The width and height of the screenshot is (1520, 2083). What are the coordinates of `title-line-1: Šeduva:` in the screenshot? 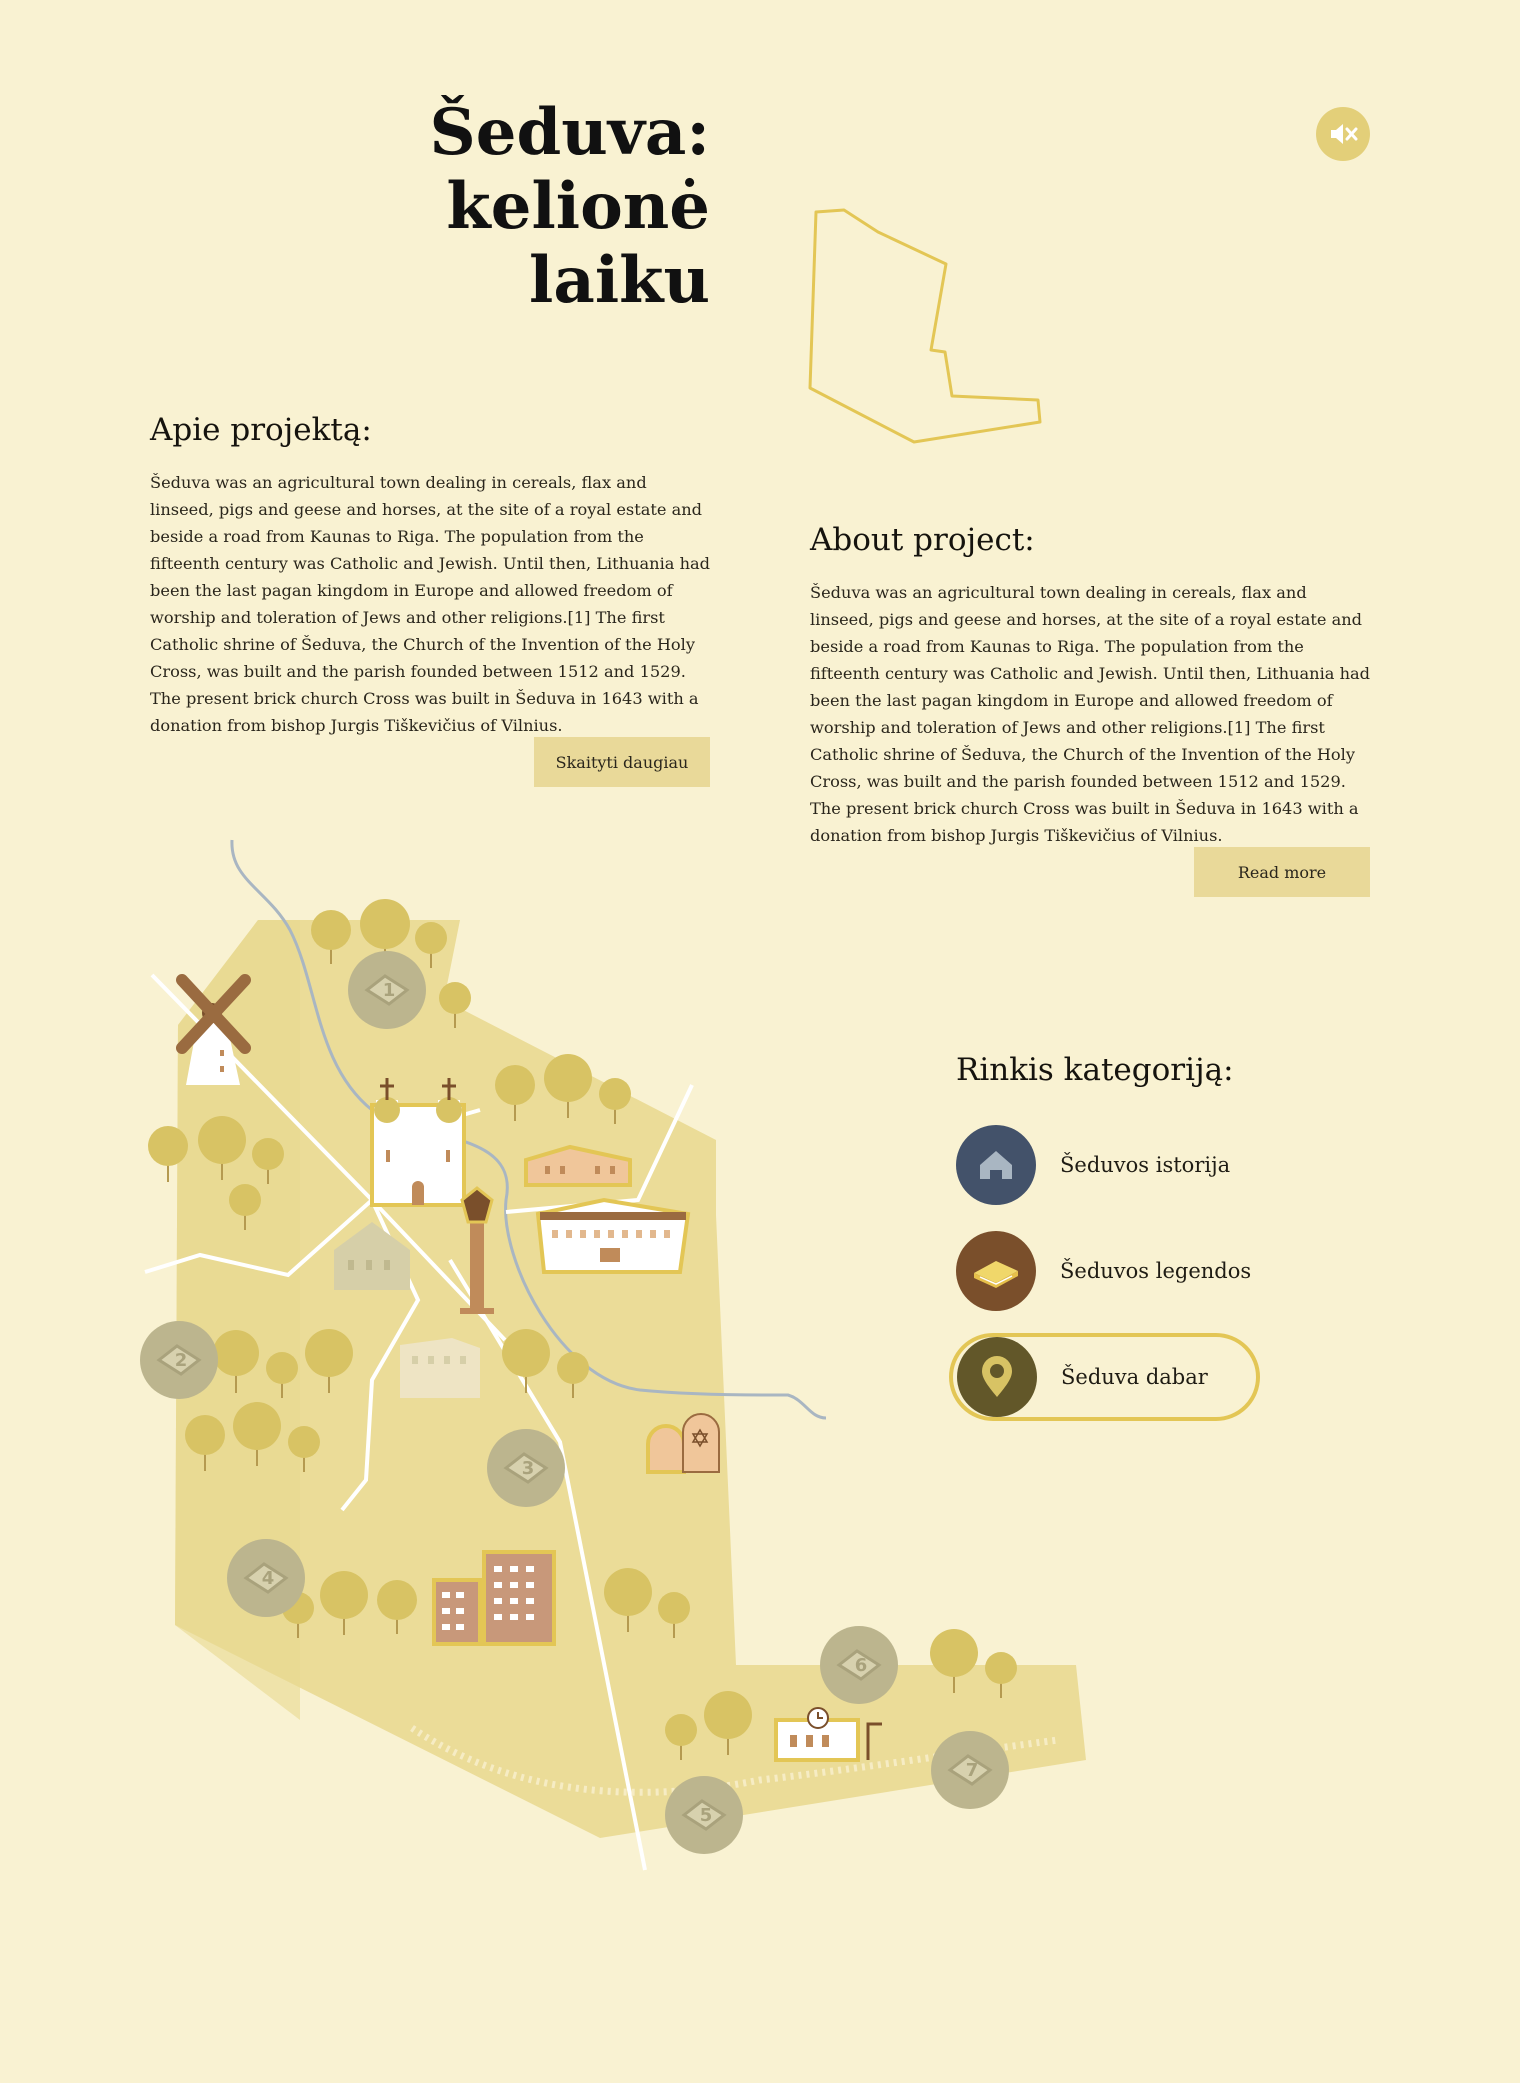 It's located at (570, 132).